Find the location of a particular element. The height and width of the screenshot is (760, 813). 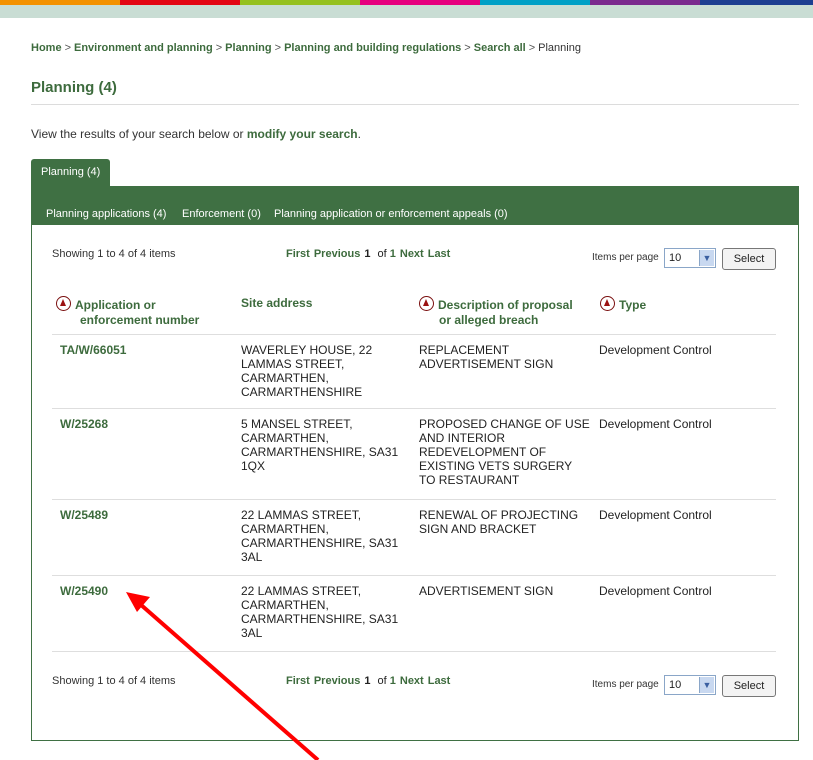

annotation-arrow is located at coordinates (223, 676).